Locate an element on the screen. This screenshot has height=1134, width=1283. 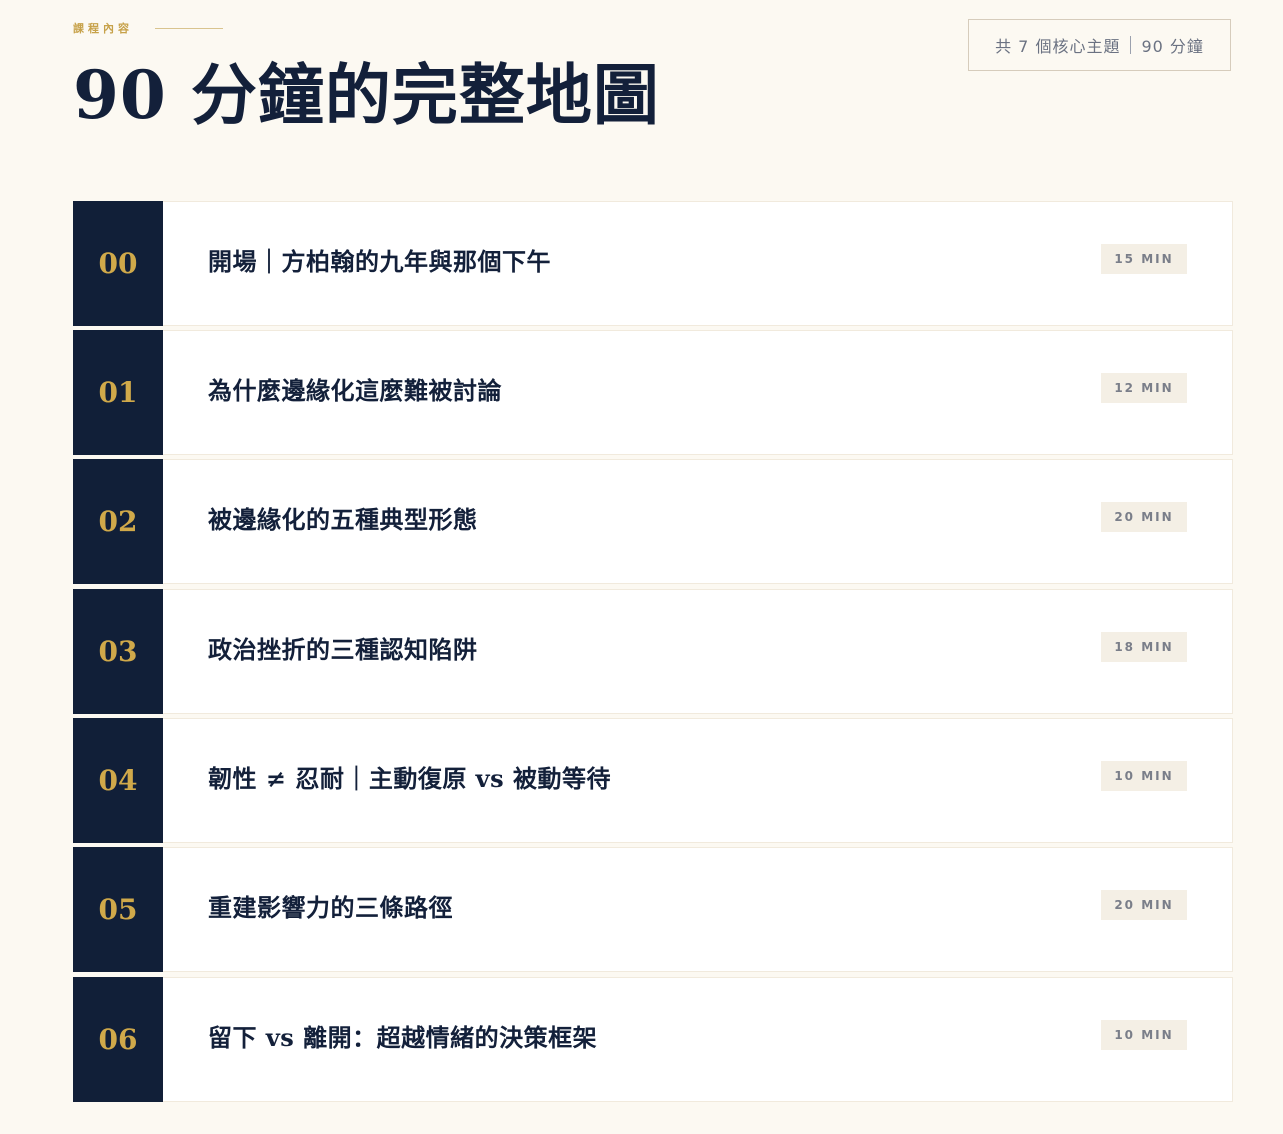
topic-number-block: 02 is located at coordinates (118, 521).